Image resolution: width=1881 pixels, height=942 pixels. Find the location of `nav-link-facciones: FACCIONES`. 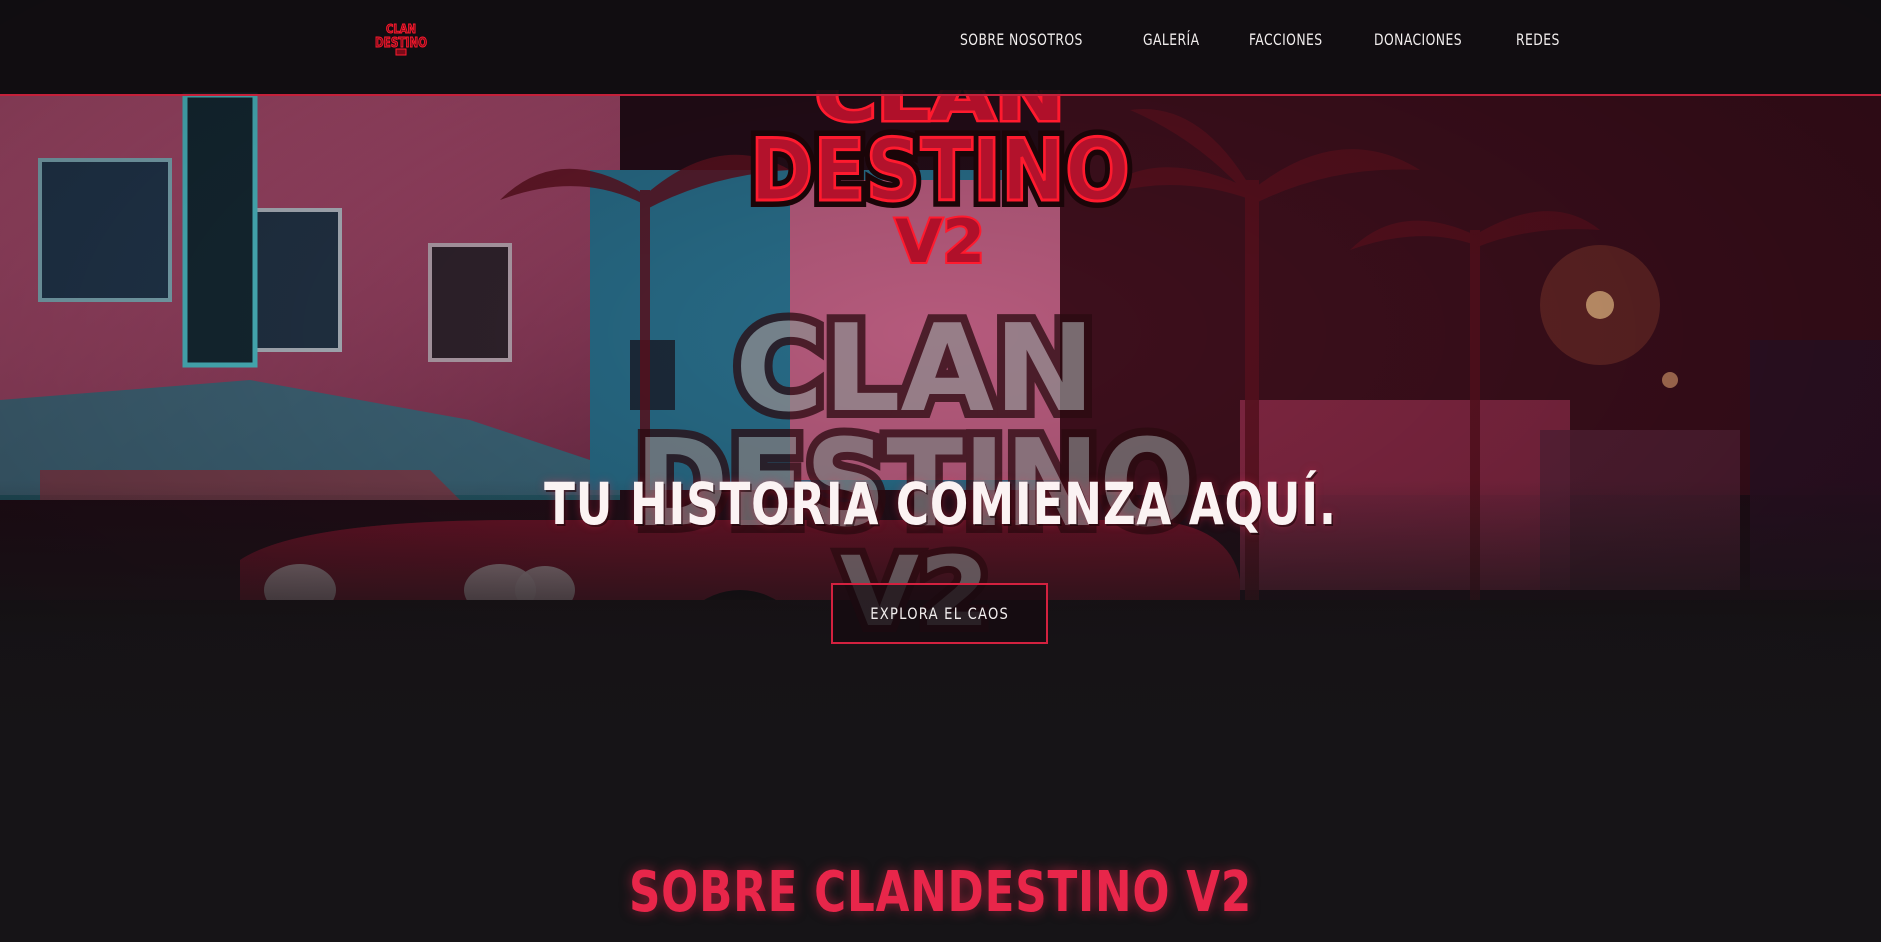

nav-link-facciones: FACCIONES is located at coordinates (1286, 39).